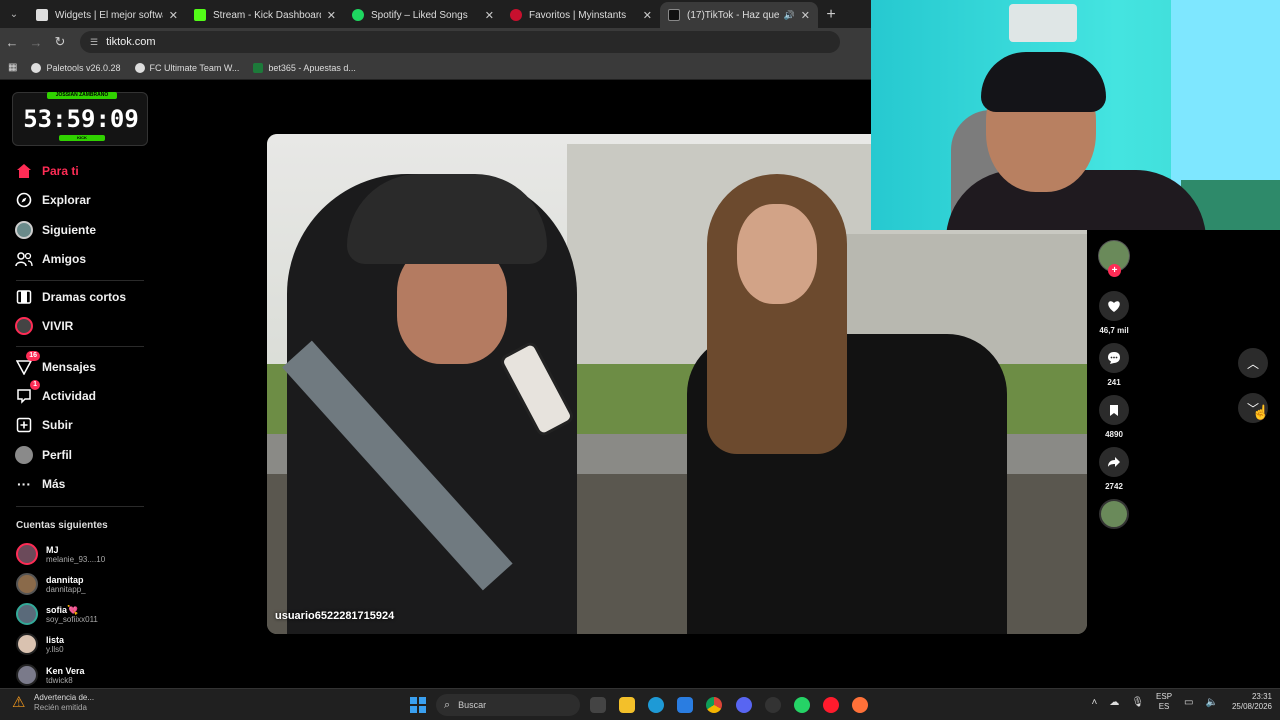 This screenshot has width=1280, height=720. Describe the element at coordinates (1114, 330) in the screenshot. I see `like-count: 46,7 mil` at that location.